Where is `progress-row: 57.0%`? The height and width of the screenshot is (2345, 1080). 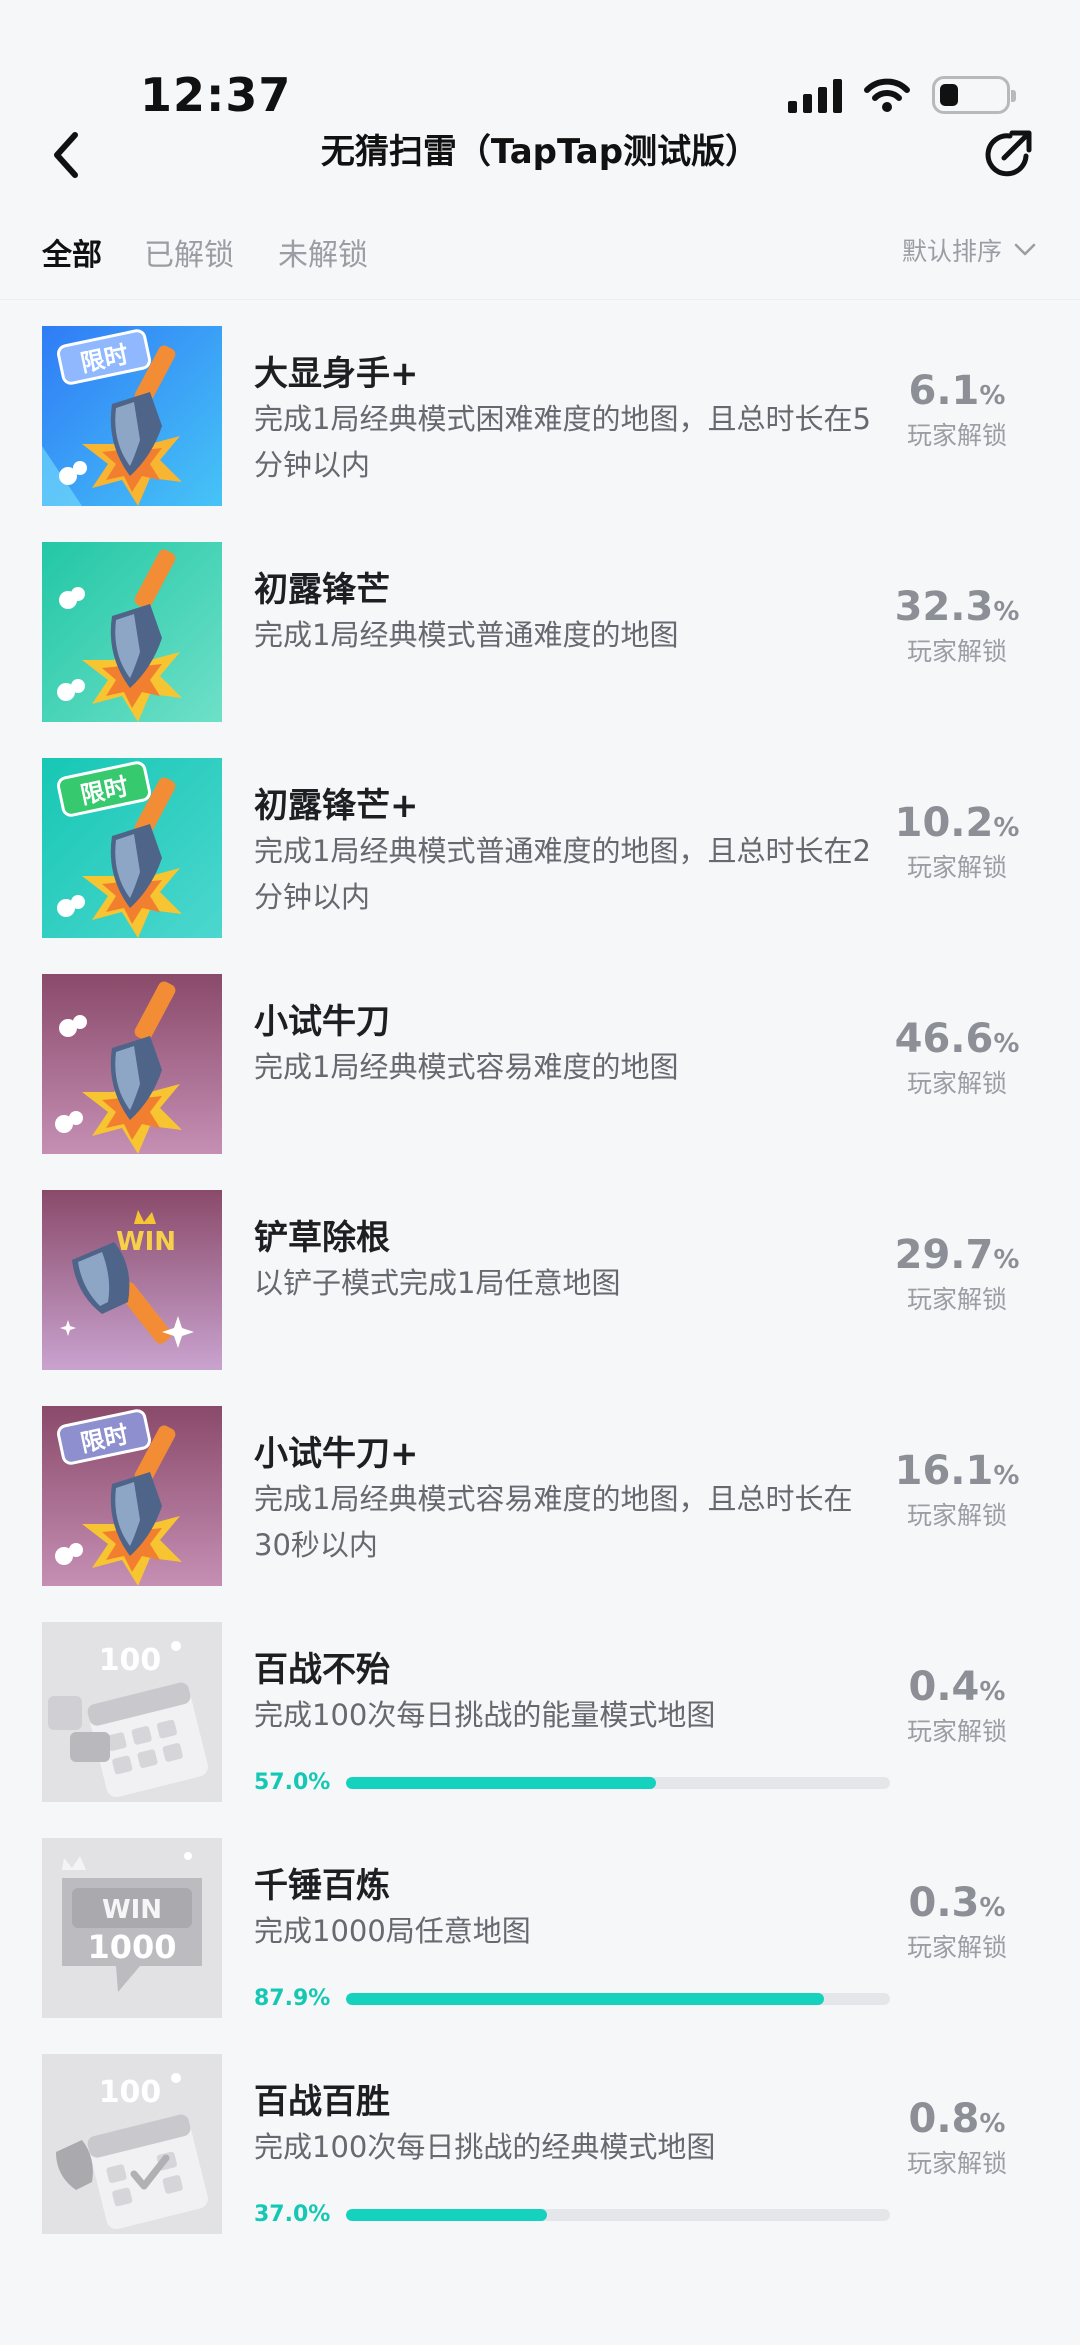
progress-row: 57.0% is located at coordinates (572, 1782).